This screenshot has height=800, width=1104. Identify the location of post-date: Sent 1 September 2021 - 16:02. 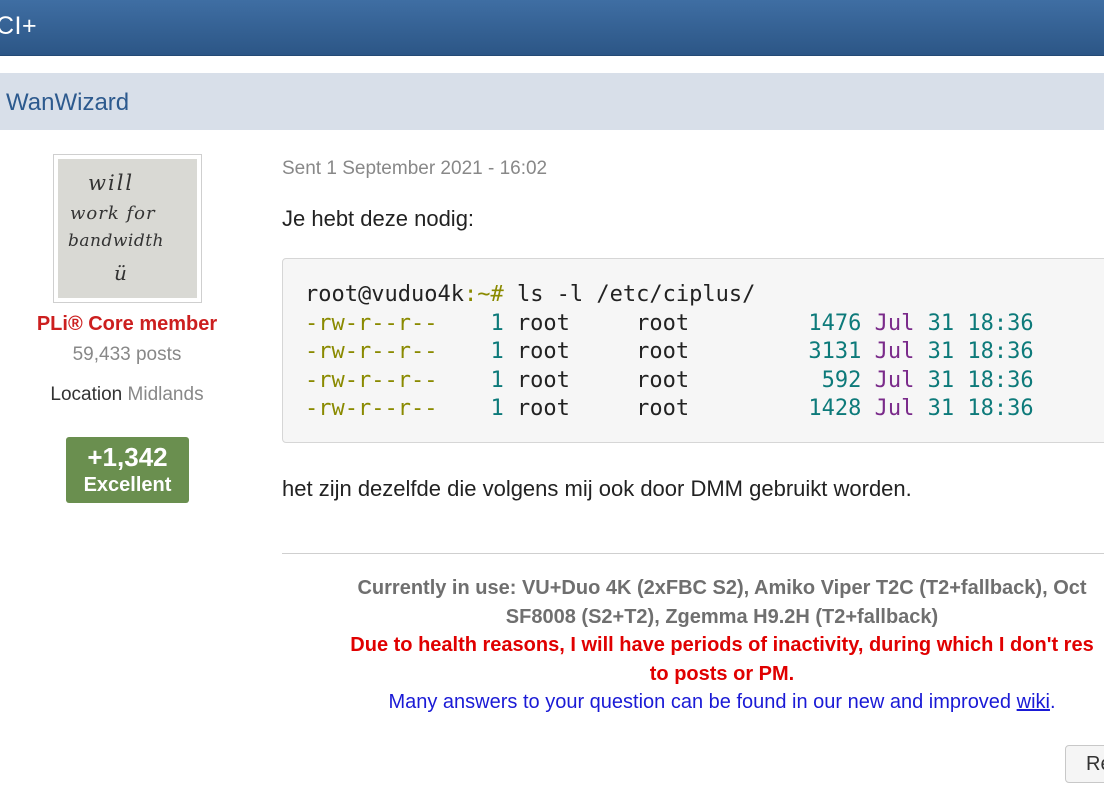
(415, 168).